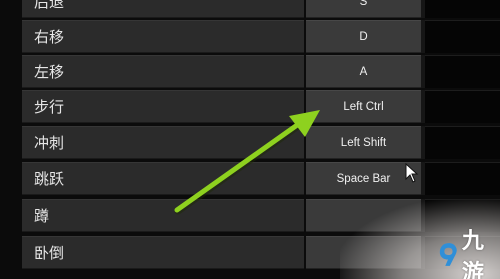 This screenshot has width=500, height=279. What do you see at coordinates (472, 254) in the screenshot?
I see `watermark-text: 九游` at bounding box center [472, 254].